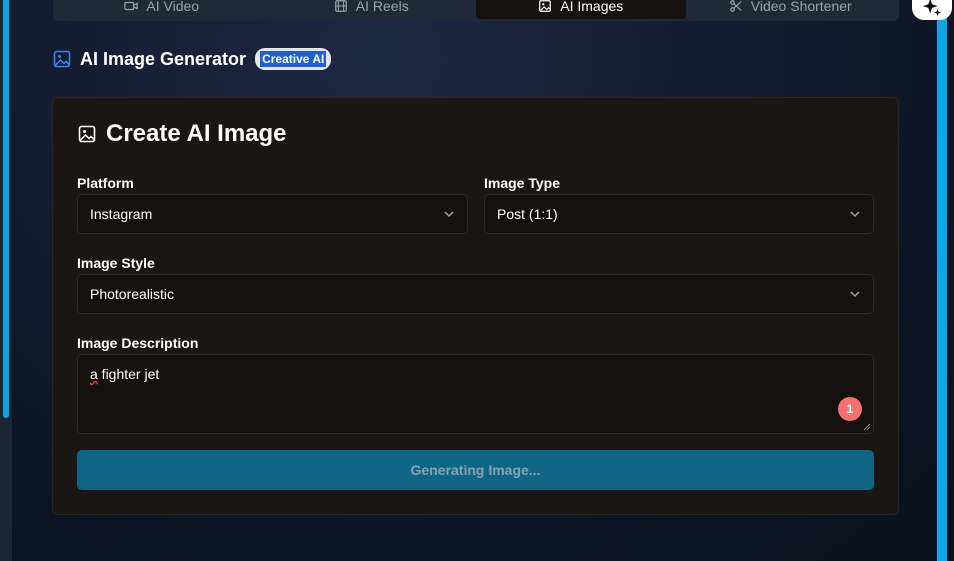 This screenshot has width=954, height=561. I want to click on tab-label: AI Reels, so click(382, 7).